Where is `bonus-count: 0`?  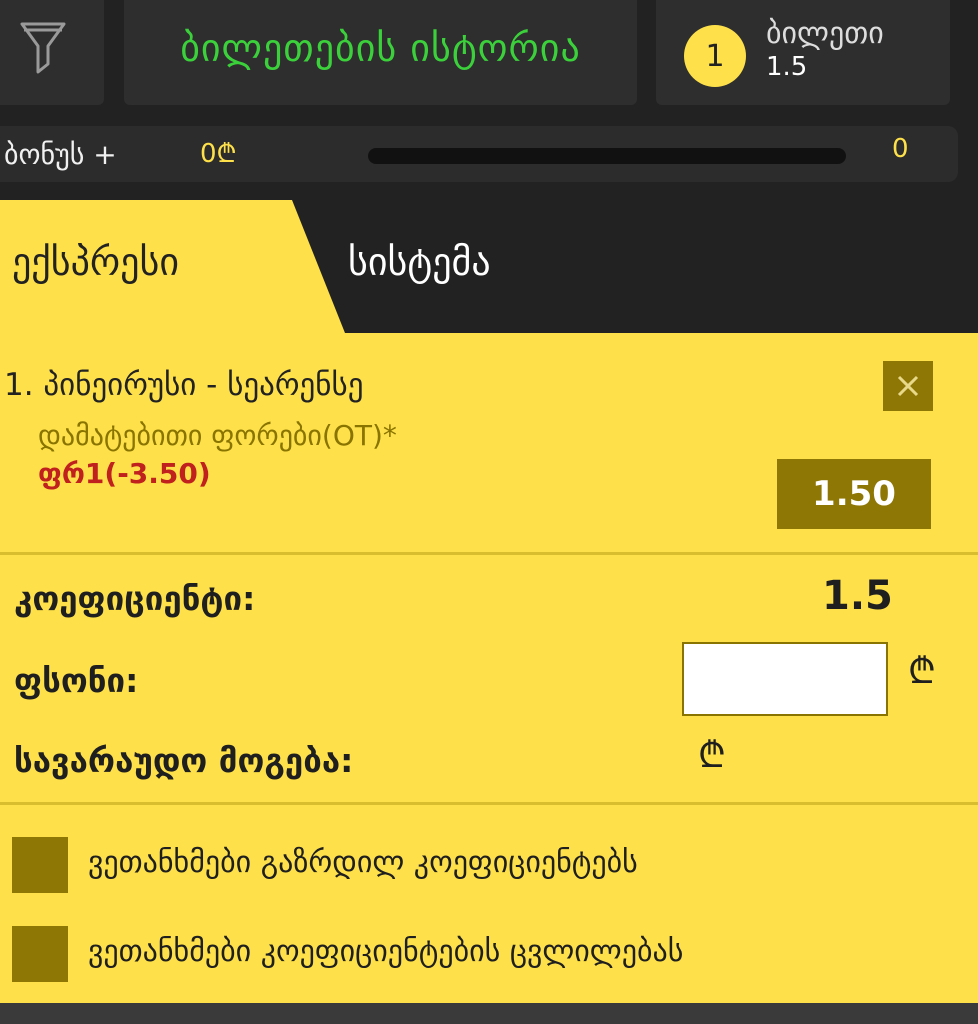
bonus-count: 0 is located at coordinates (900, 149).